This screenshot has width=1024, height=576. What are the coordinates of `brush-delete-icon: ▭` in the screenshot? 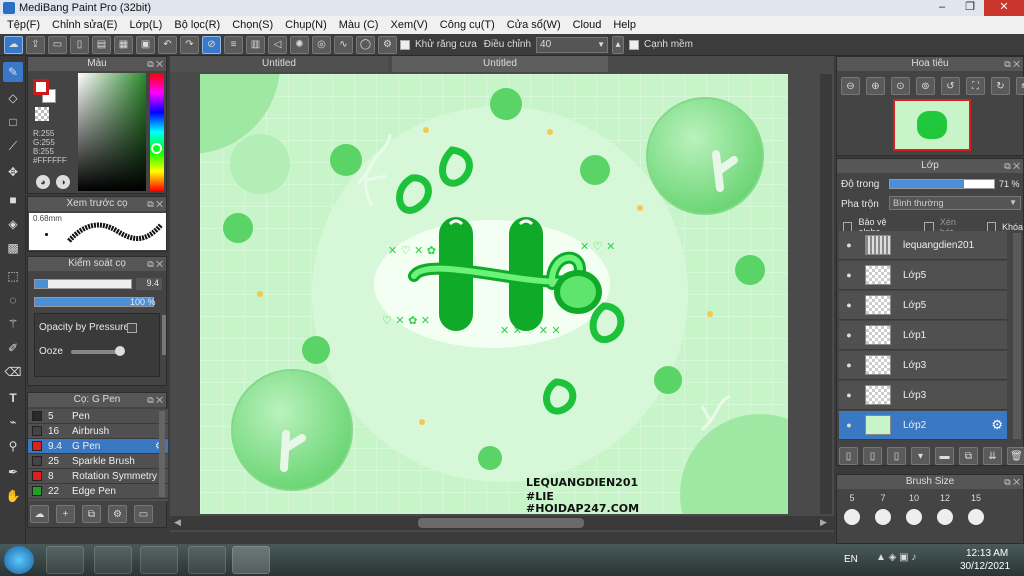 It's located at (143, 514).